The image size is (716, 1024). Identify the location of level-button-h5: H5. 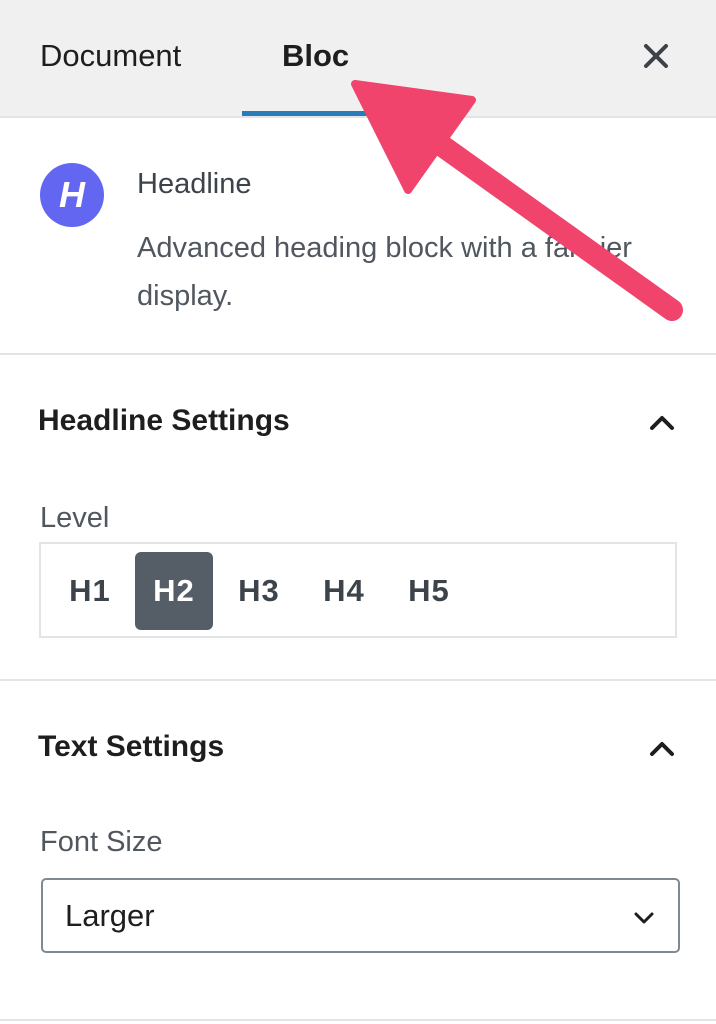
(429, 591).